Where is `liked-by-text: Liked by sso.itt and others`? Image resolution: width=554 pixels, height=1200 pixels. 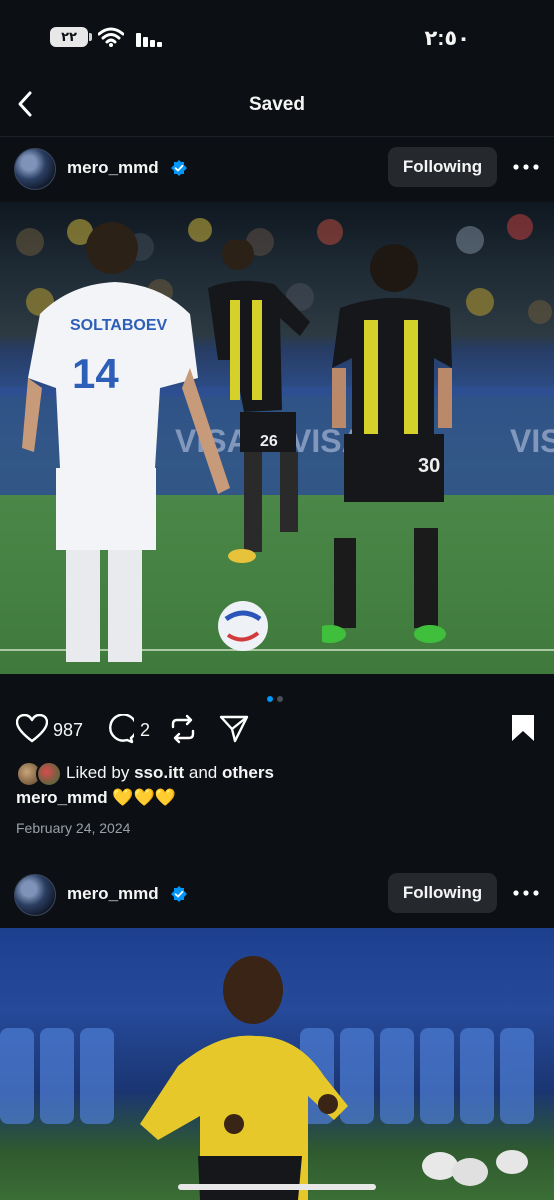 liked-by-text: Liked by sso.itt and others is located at coordinates (170, 773).